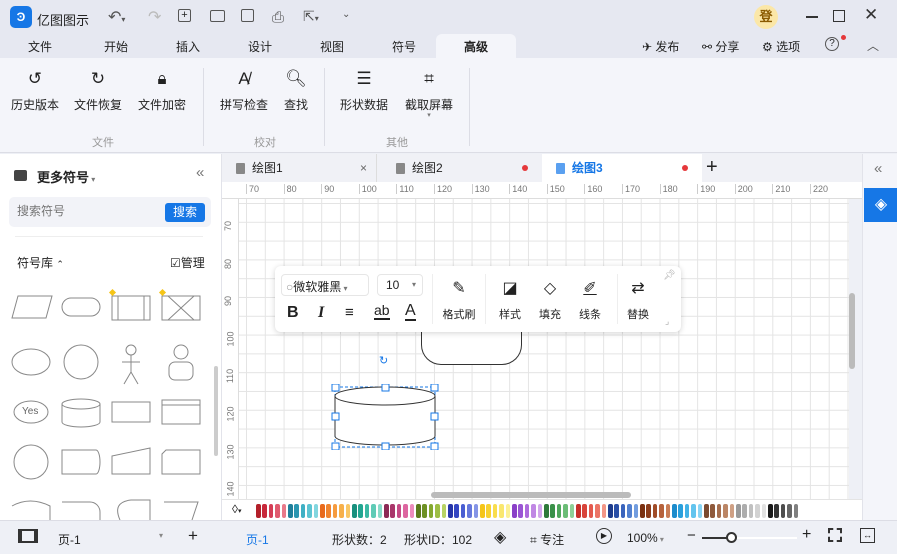 The image size is (897, 554). I want to click on login-avatar: 登, so click(766, 17).